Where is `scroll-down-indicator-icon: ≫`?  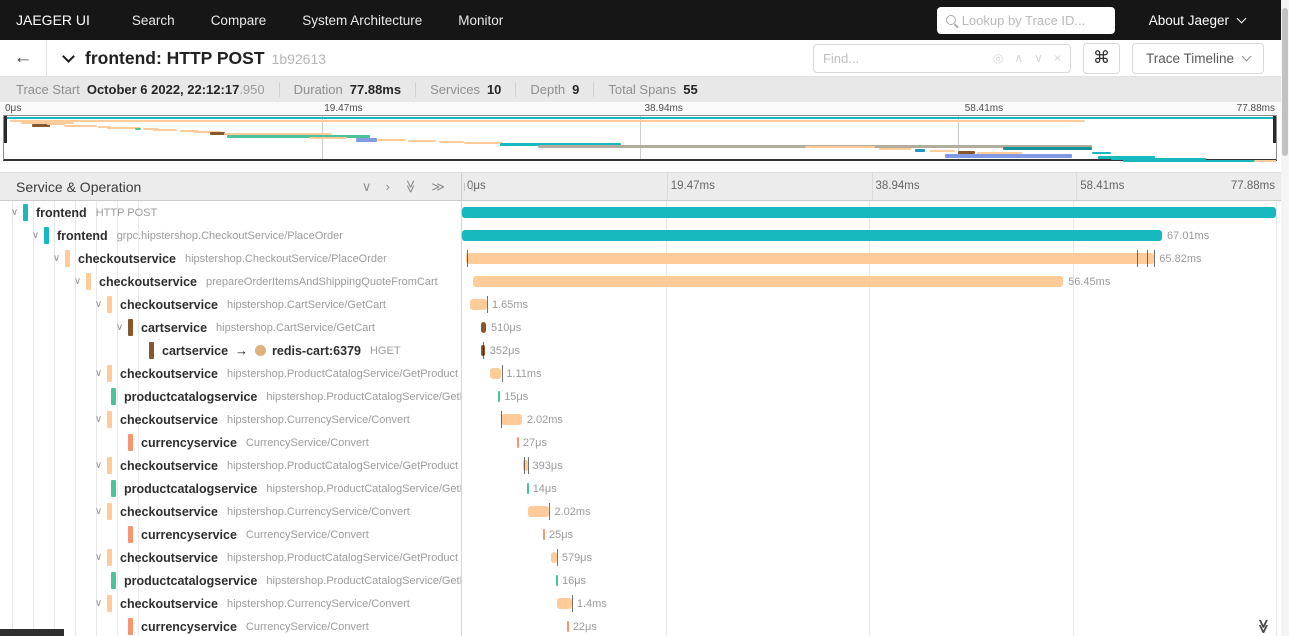 scroll-down-indicator-icon: ≫ is located at coordinates (1263, 626).